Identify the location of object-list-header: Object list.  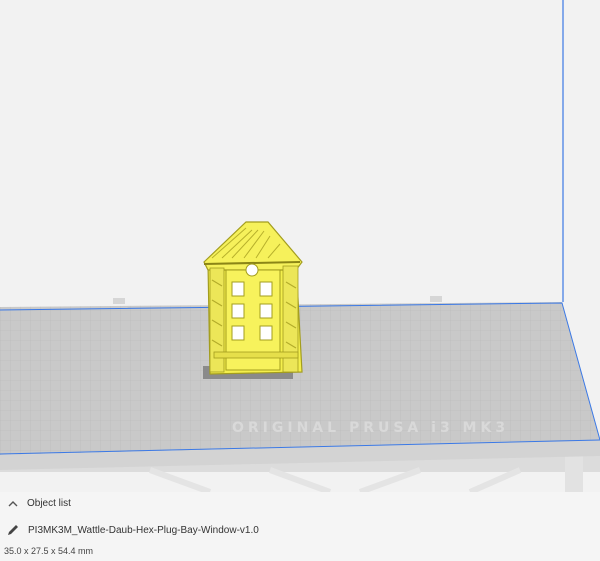
(38, 503).